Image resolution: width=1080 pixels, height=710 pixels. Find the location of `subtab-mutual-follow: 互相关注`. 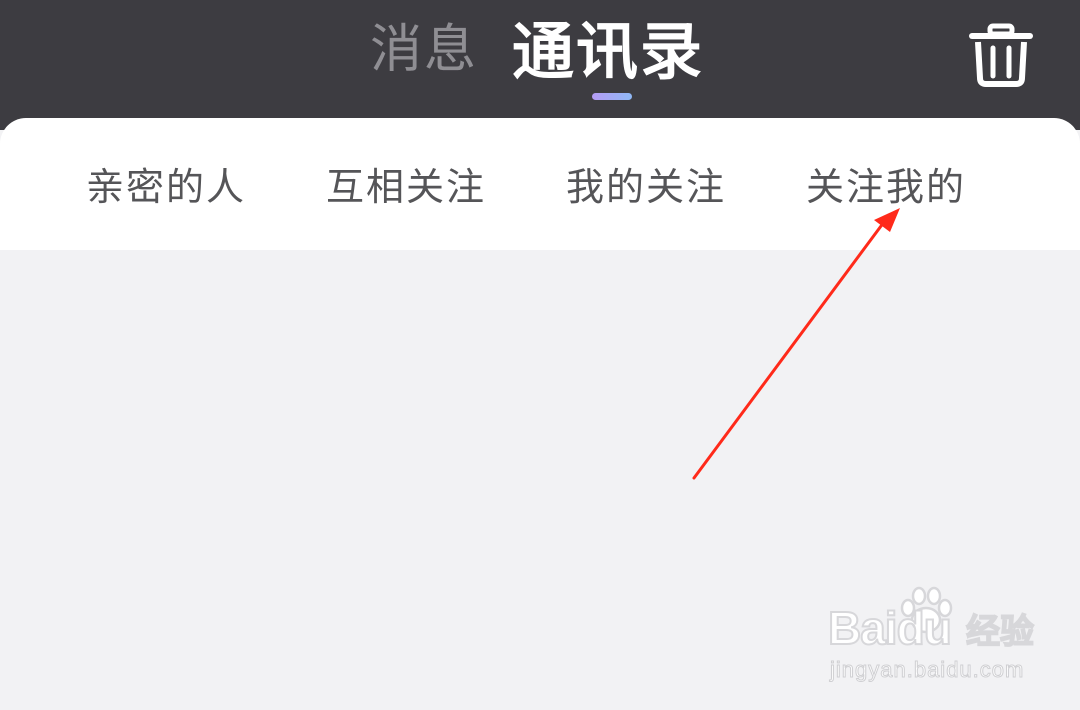

subtab-mutual-follow: 互相关注 is located at coordinates (406, 187).